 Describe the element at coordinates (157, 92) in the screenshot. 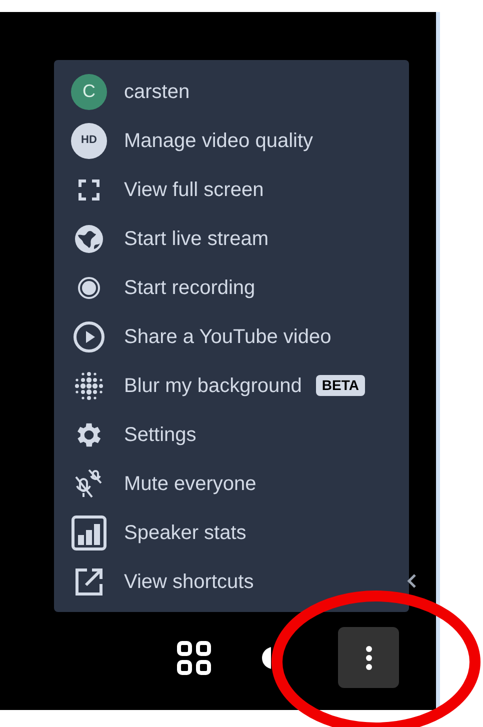

I see `menu-item-label: carsten` at that location.